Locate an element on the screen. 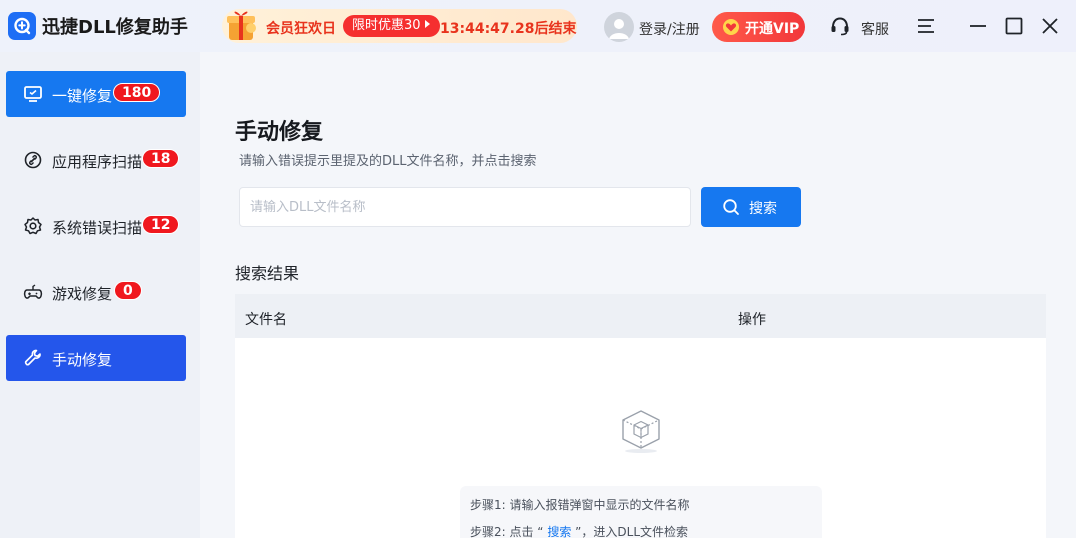  page-title: 手动修复 is located at coordinates (279, 132).